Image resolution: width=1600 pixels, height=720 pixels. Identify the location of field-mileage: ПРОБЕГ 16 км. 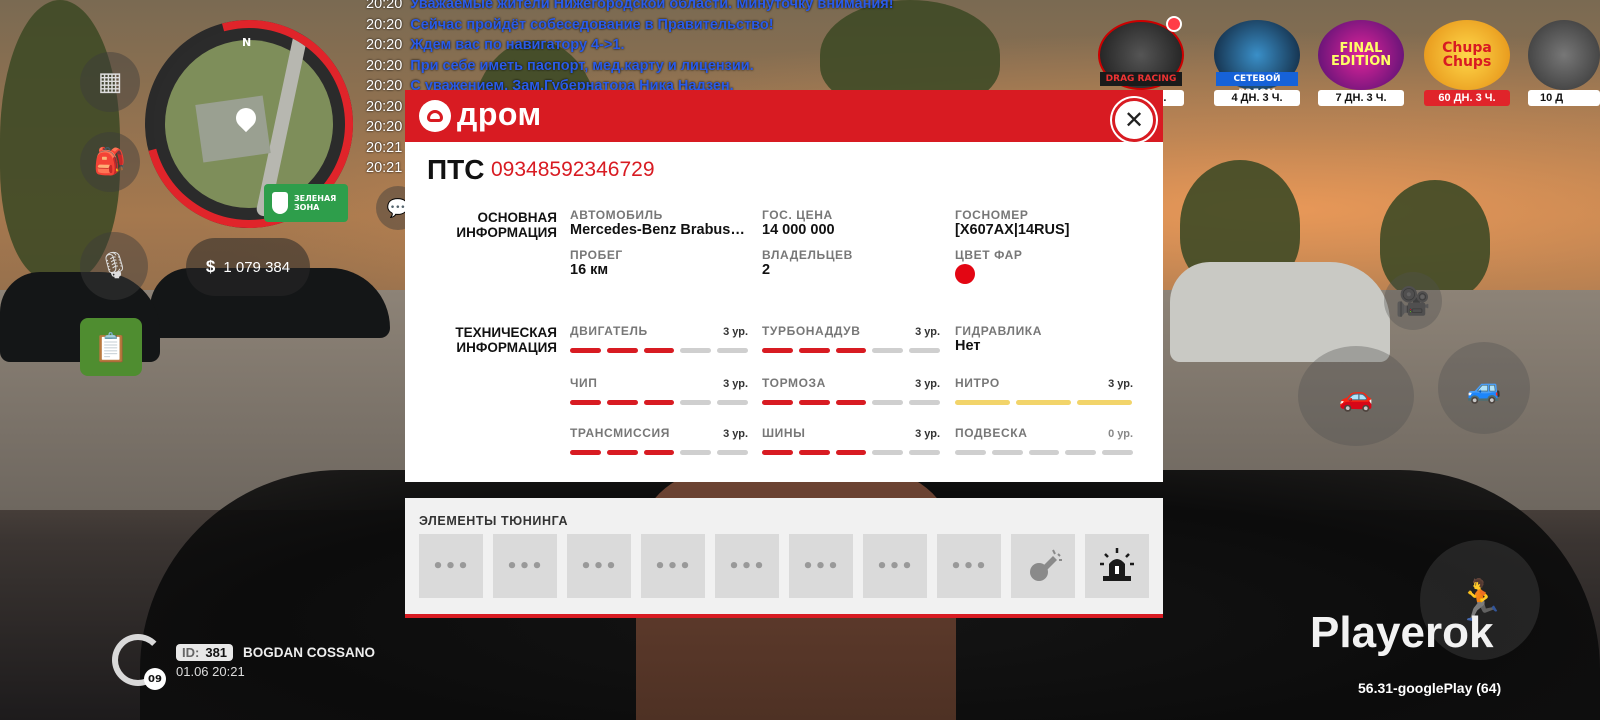
(660, 263).